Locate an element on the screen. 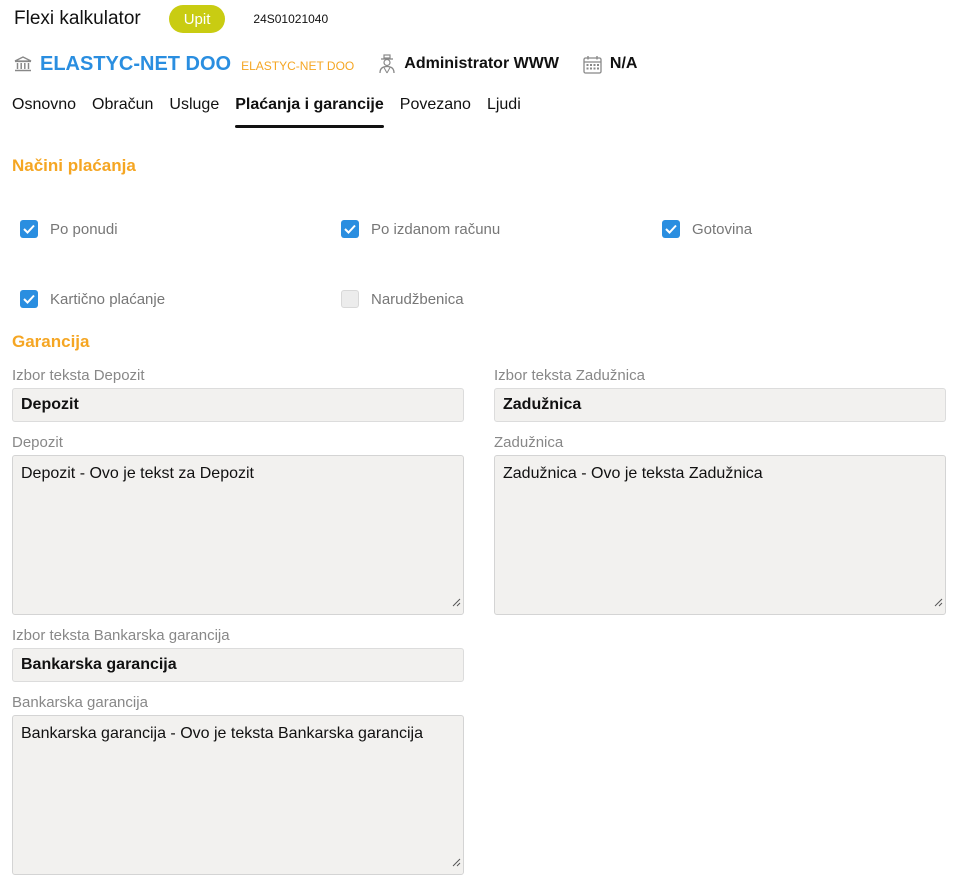  tab-placanja-i-garancije: Plaćanja i garancije is located at coordinates (309, 112).